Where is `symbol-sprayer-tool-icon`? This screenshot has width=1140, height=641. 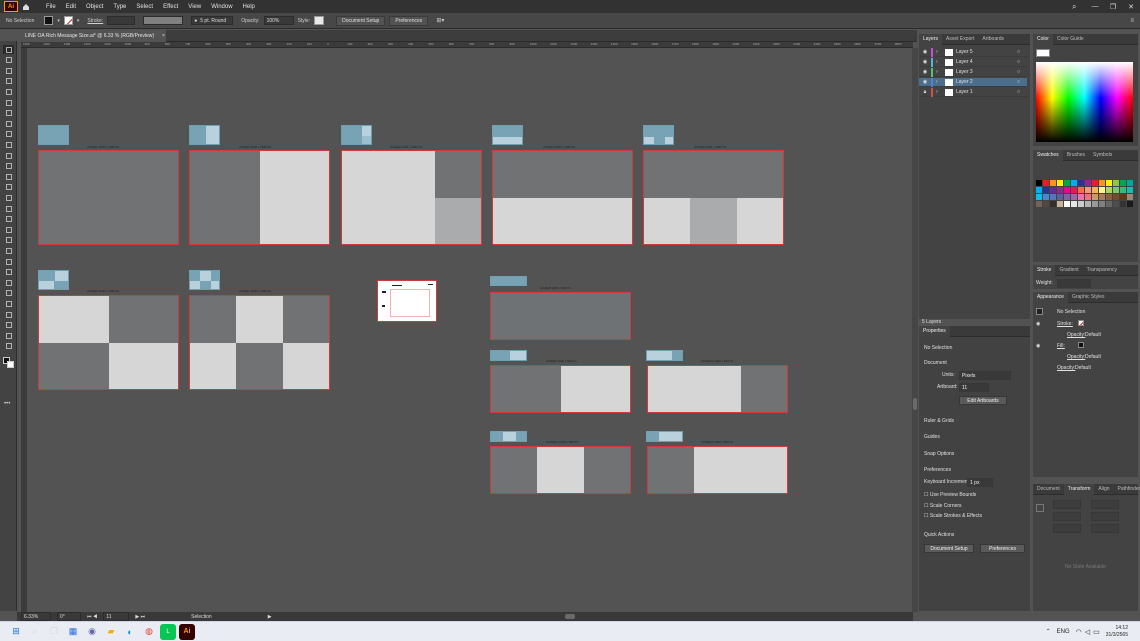
symbol-sprayer-tool-icon is located at coordinates (8, 293).